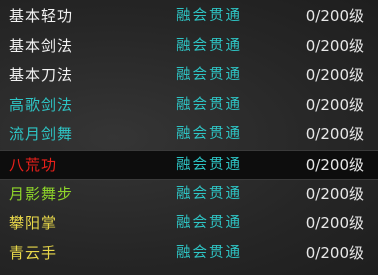 This screenshot has width=378, height=275. What do you see at coordinates (41, 75) in the screenshot?
I see `skill-name: 基本刀法` at bounding box center [41, 75].